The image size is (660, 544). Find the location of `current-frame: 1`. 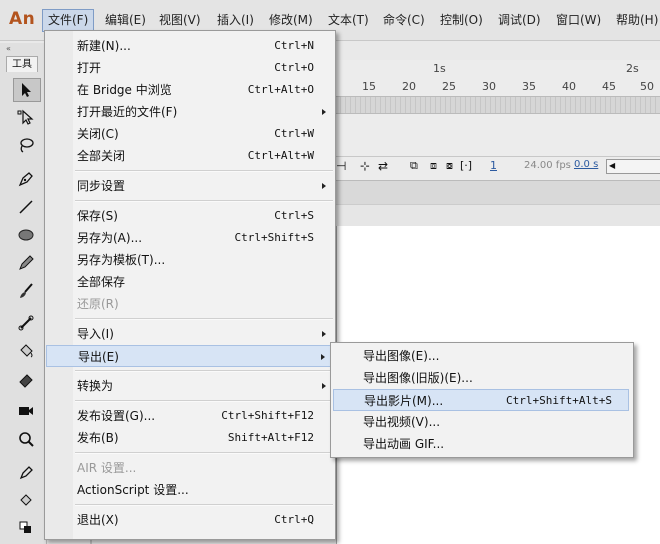

current-frame: 1 is located at coordinates (493, 165).